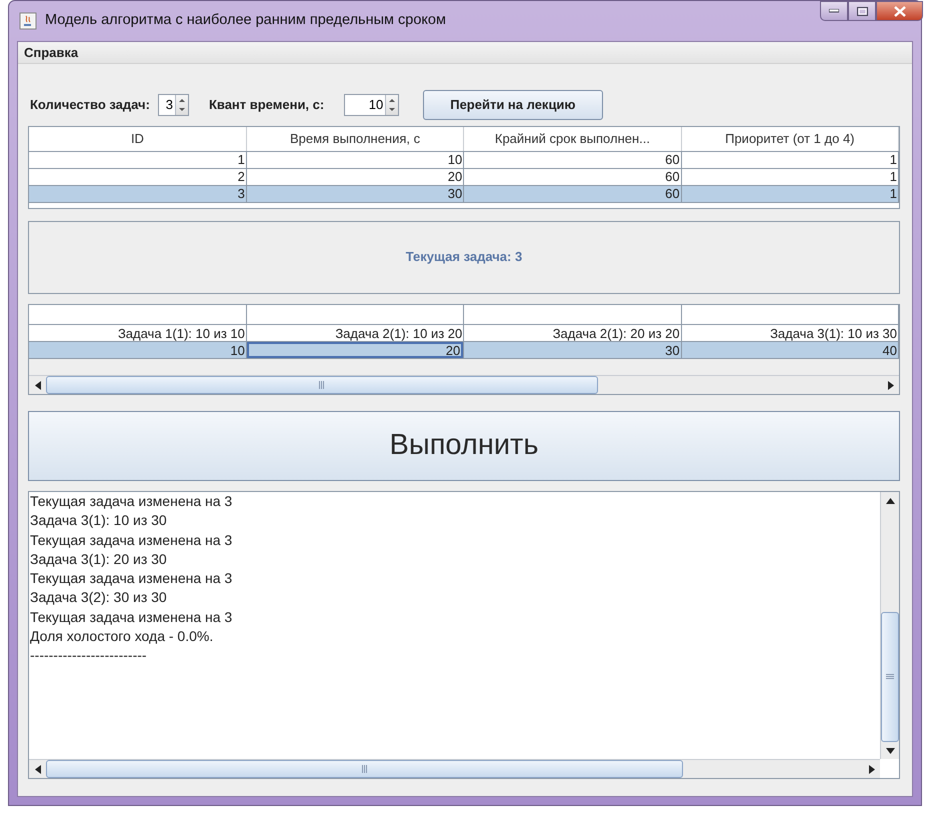  I want to click on execute-button: Выполнить, so click(464, 446).